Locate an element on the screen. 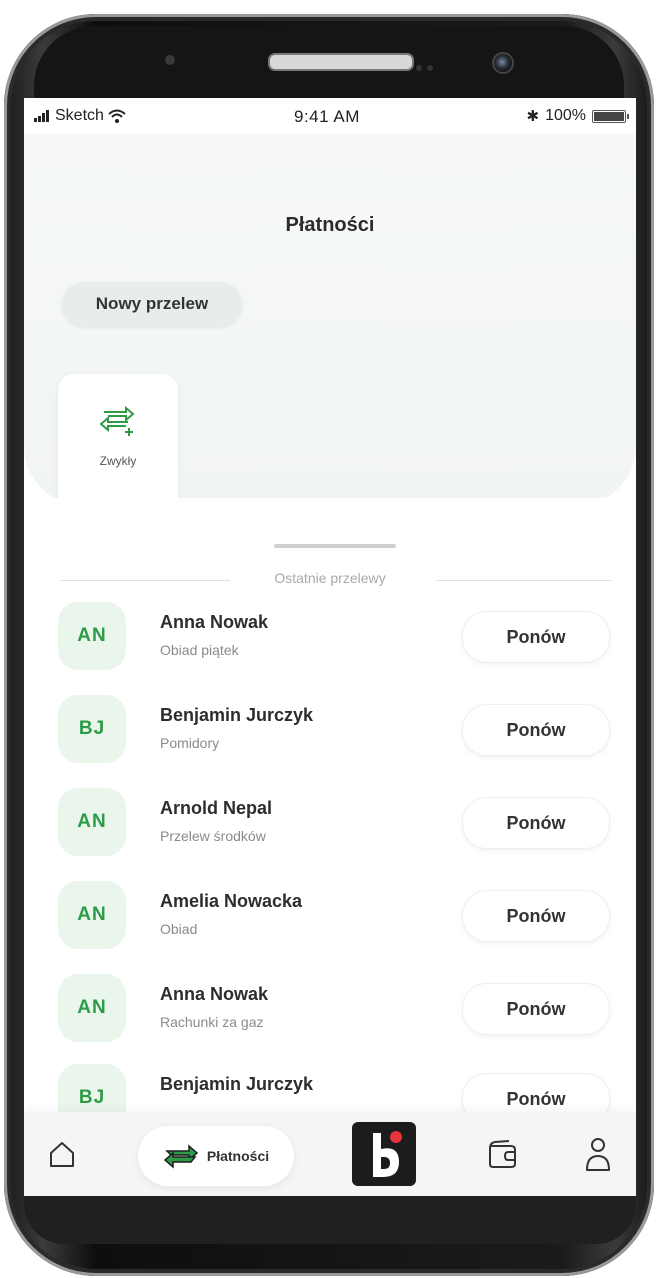  signal-icon is located at coordinates (41, 116).